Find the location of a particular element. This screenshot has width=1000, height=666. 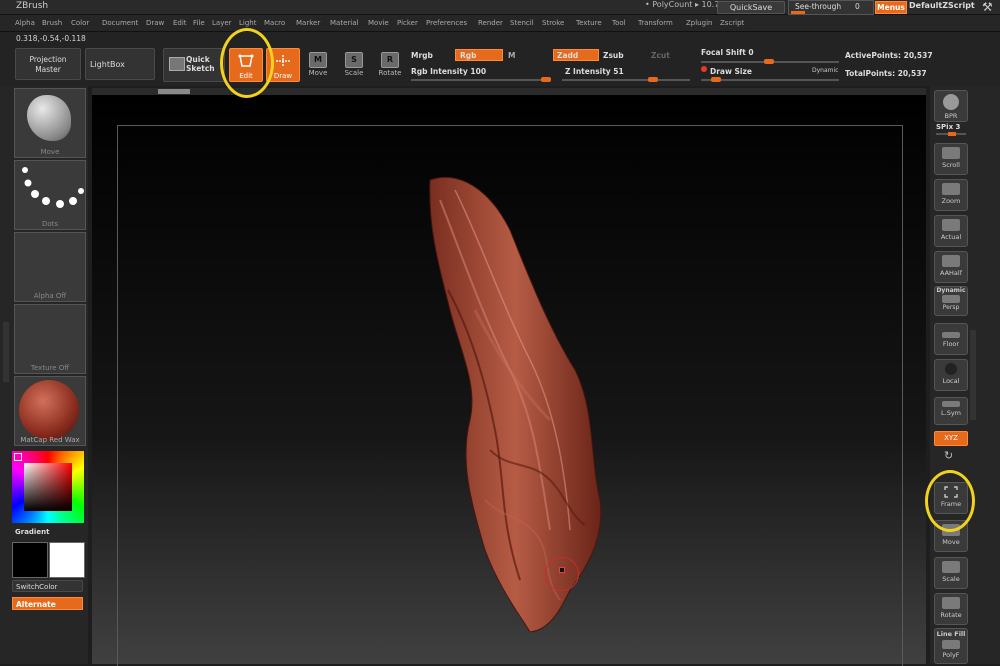

alpha-thumbnail: Alpha Off is located at coordinates (50, 267).